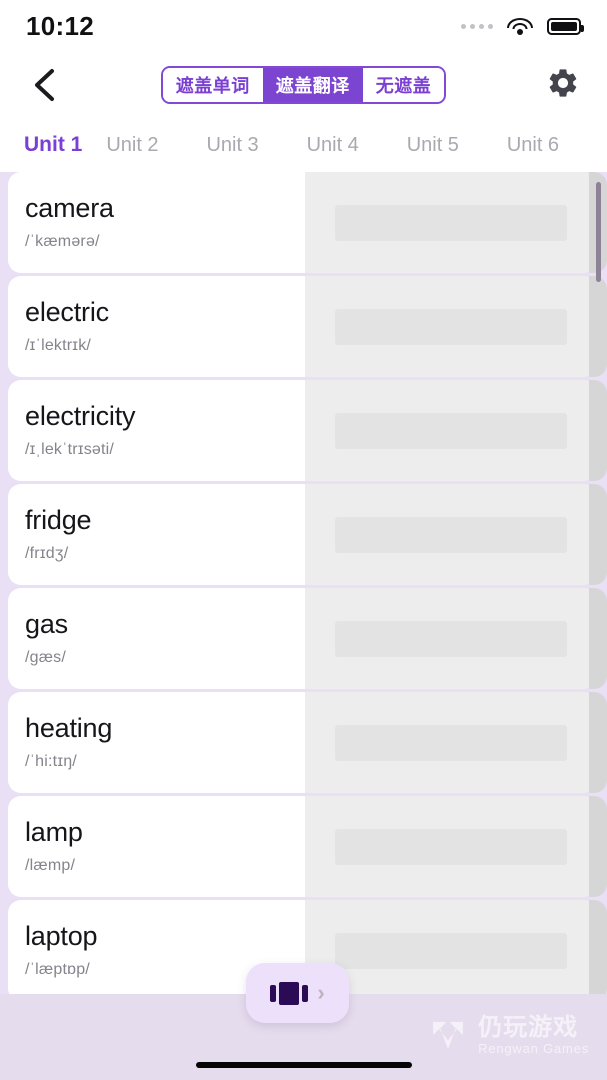 The image size is (607, 1080). What do you see at coordinates (69, 208) in the screenshot?
I see `word-text: camera` at bounding box center [69, 208].